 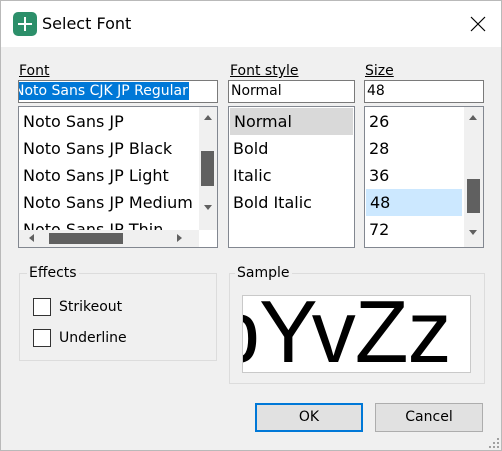 What do you see at coordinates (414, 202) in the screenshot?
I see `size-list-item-selected: 48` at bounding box center [414, 202].